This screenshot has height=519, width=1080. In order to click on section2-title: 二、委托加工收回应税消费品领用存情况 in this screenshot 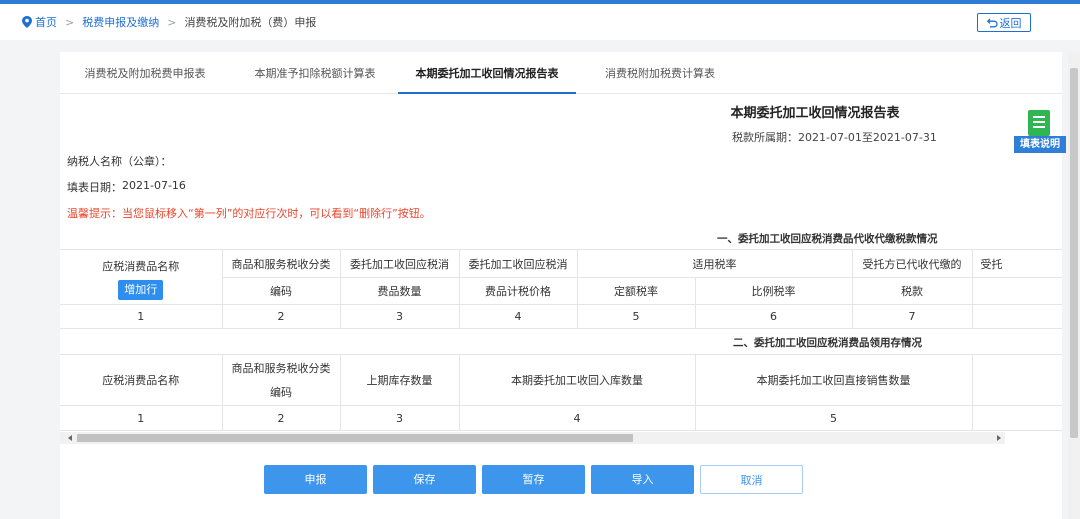, I will do `click(827, 343)`.